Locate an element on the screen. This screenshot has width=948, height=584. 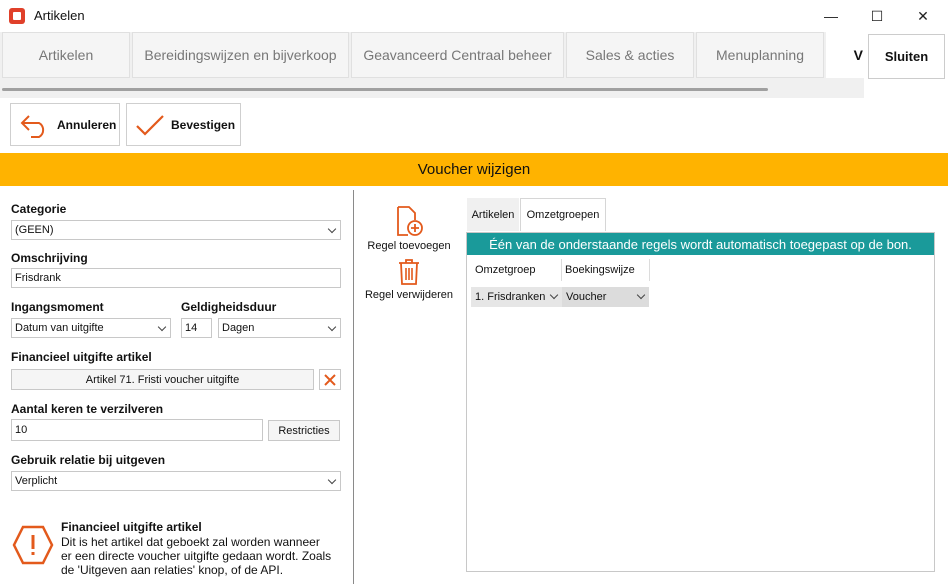
annuleren-label: Annuleren is located at coordinates (87, 124).